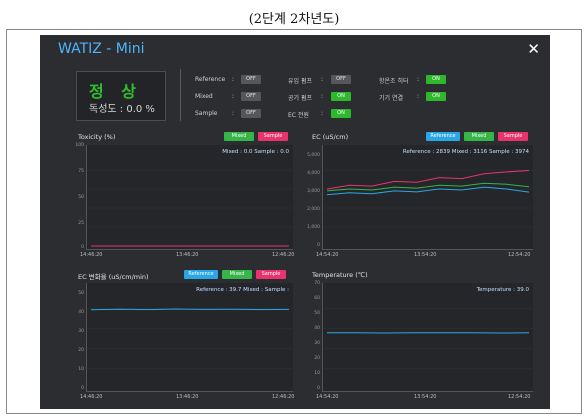 Image resolution: width=588 pixels, height=419 pixels. What do you see at coordinates (340, 275) in the screenshot?
I see `panel-title: Temperature (℃)` at bounding box center [340, 275].